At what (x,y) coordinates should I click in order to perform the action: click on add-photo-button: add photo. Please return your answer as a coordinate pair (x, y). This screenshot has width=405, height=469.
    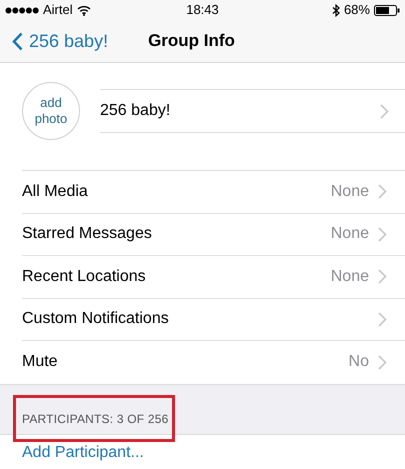
    Looking at the image, I should click on (51, 111).